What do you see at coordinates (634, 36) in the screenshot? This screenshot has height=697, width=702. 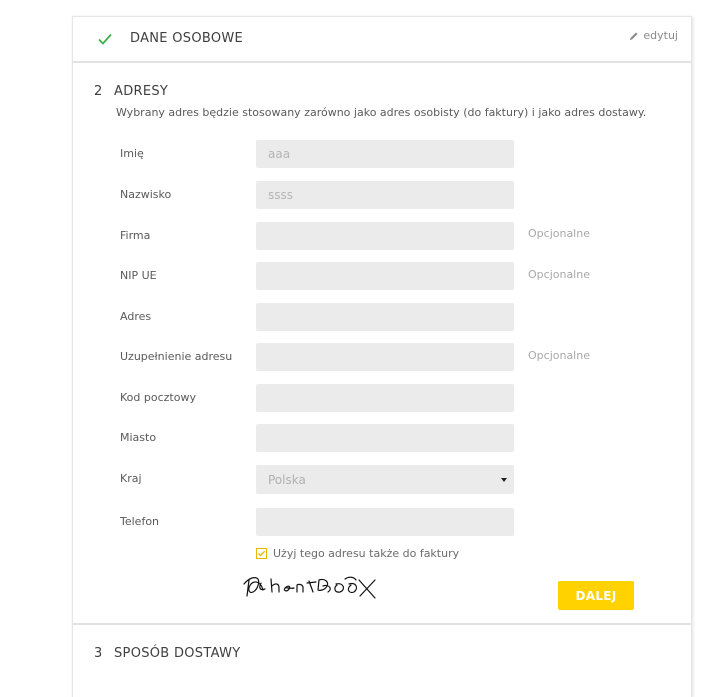 I see `pencil-icon` at bounding box center [634, 36].